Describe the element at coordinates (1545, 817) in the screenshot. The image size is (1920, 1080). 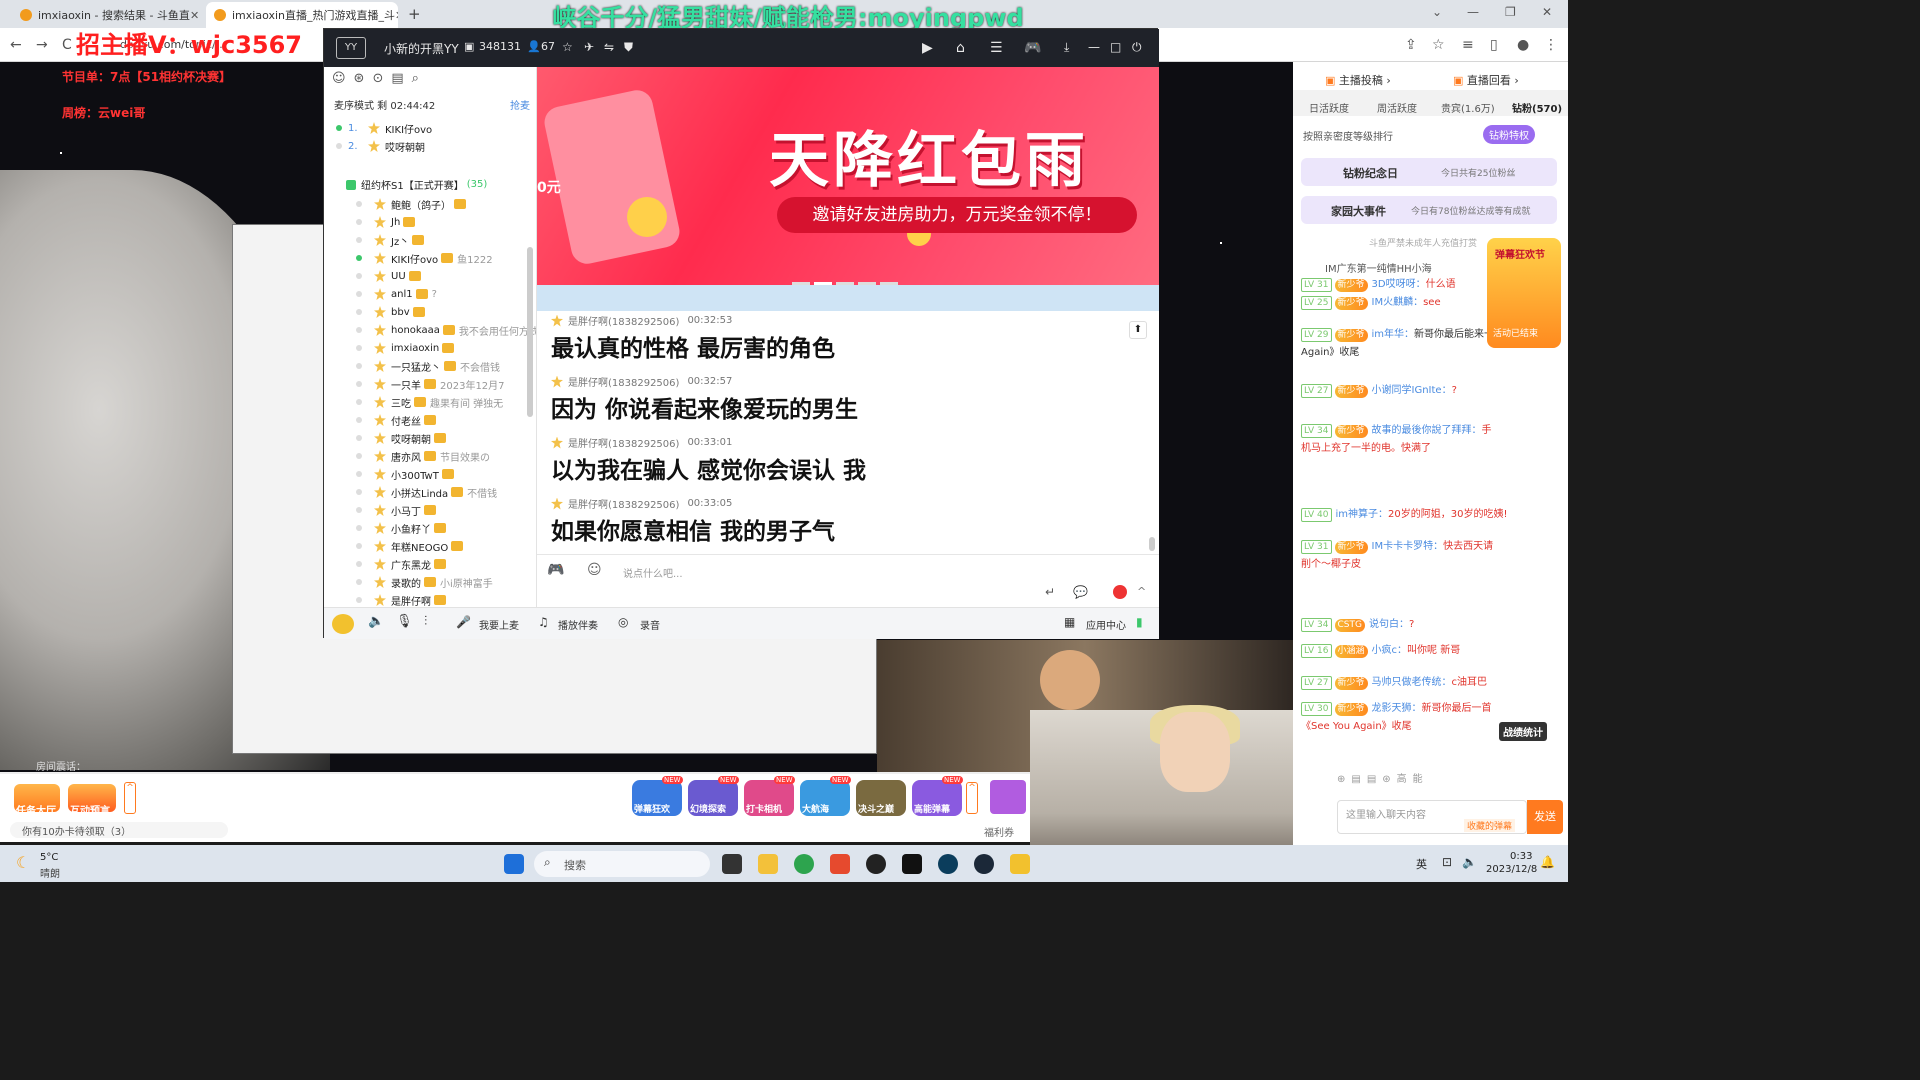
I see `send-button: 发送` at that location.